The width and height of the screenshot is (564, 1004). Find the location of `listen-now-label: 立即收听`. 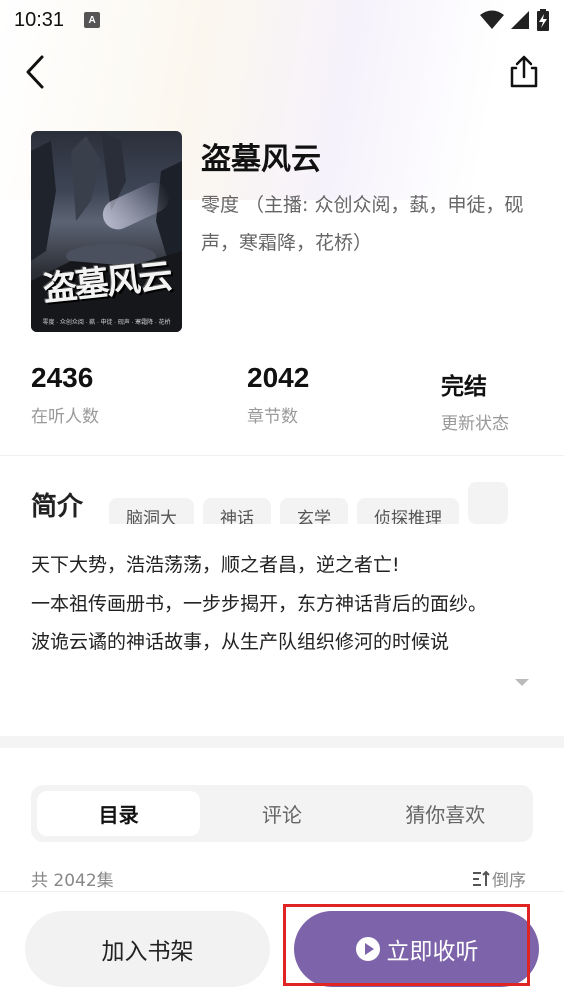

listen-now-label: 立即收听 is located at coordinates (432, 952).